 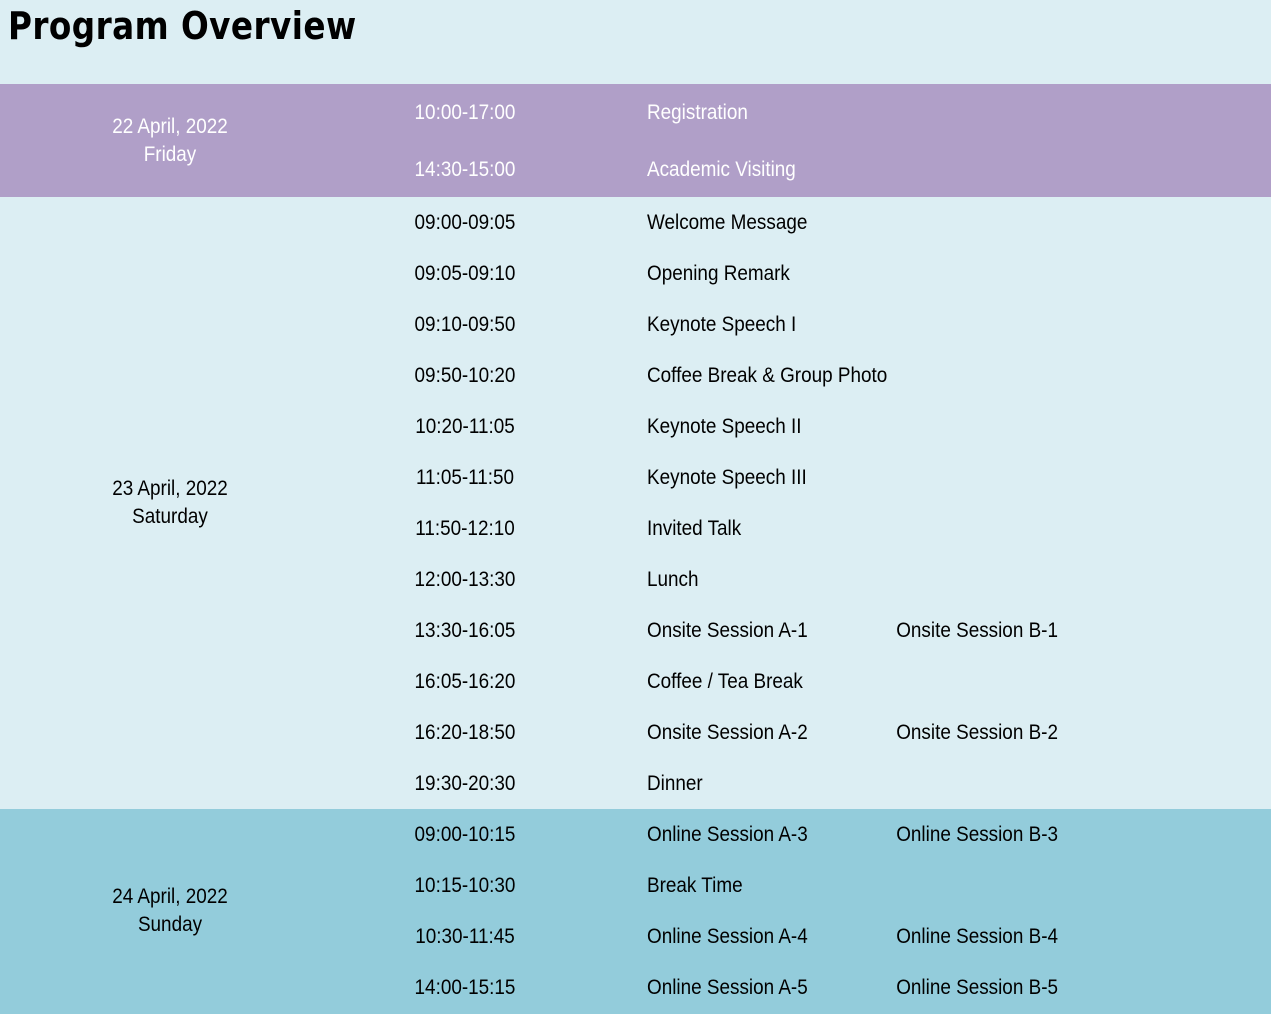 What do you see at coordinates (635, 528) in the screenshot?
I see `schedule-row: 11:50-12:10 Invited Talk` at bounding box center [635, 528].